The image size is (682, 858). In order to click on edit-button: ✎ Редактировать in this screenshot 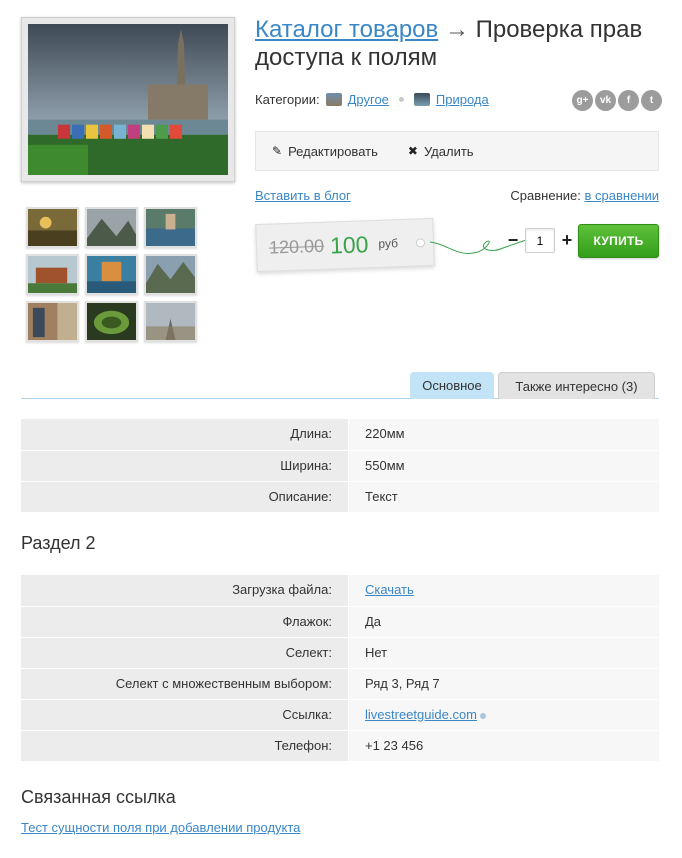, I will do `click(325, 151)`.